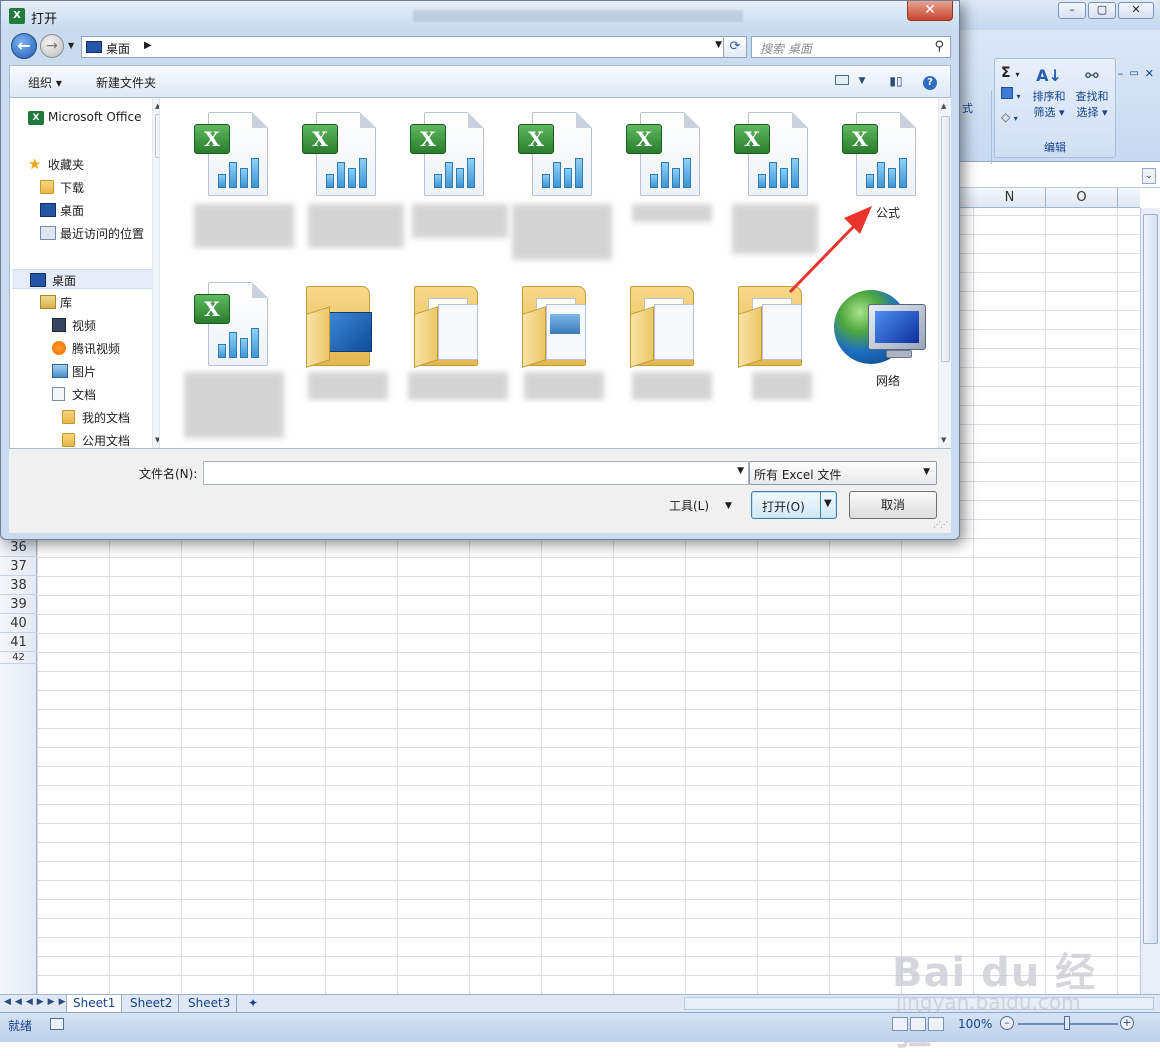 This screenshot has height=1056, width=1160. Describe the element at coordinates (71, 45) in the screenshot. I see `history-dropdown-icon: ▼` at that location.